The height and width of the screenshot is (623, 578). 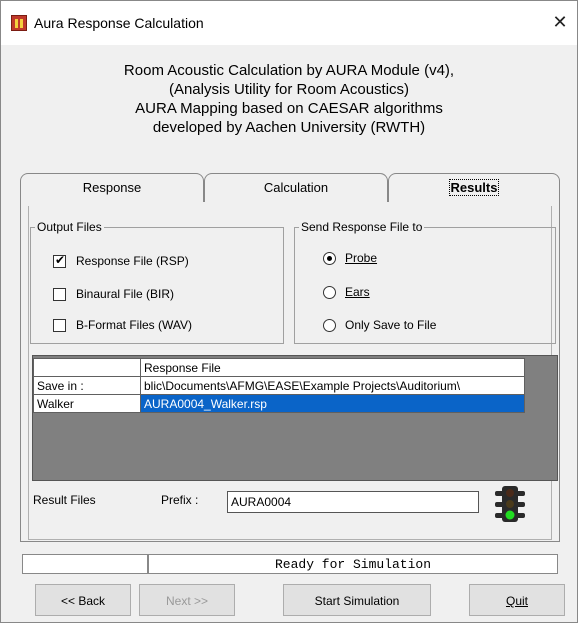 What do you see at coordinates (87, 403) in the screenshot?
I see `table-row-label: Walker` at bounding box center [87, 403].